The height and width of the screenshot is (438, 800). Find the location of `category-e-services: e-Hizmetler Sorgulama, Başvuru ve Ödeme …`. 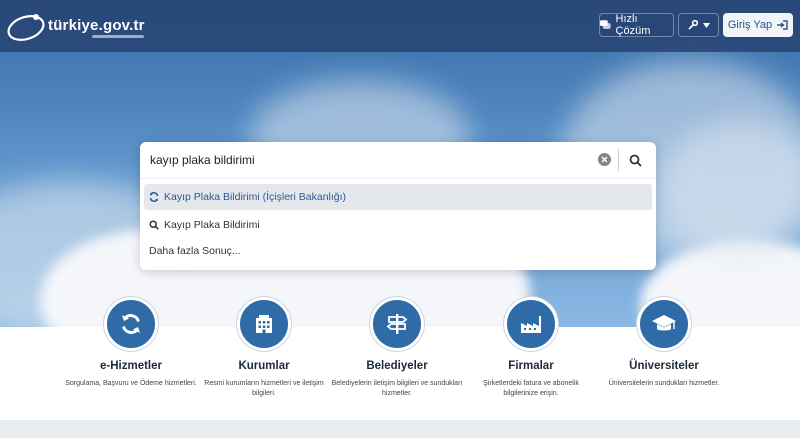

category-e-services: e-Hizmetler Sorgulama, Başvuru ve Ödeme … is located at coordinates (131, 343).